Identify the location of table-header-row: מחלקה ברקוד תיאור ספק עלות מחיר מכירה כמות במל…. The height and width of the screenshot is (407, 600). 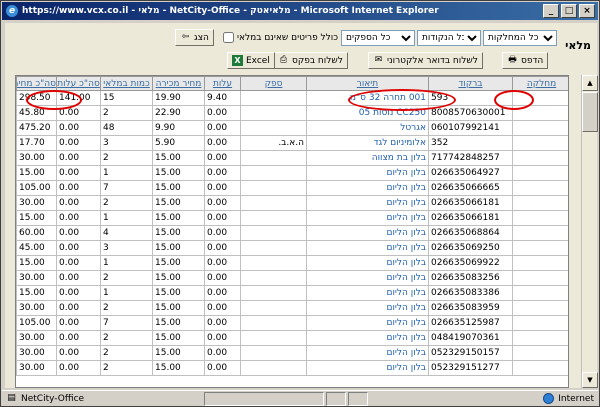
(292, 83).